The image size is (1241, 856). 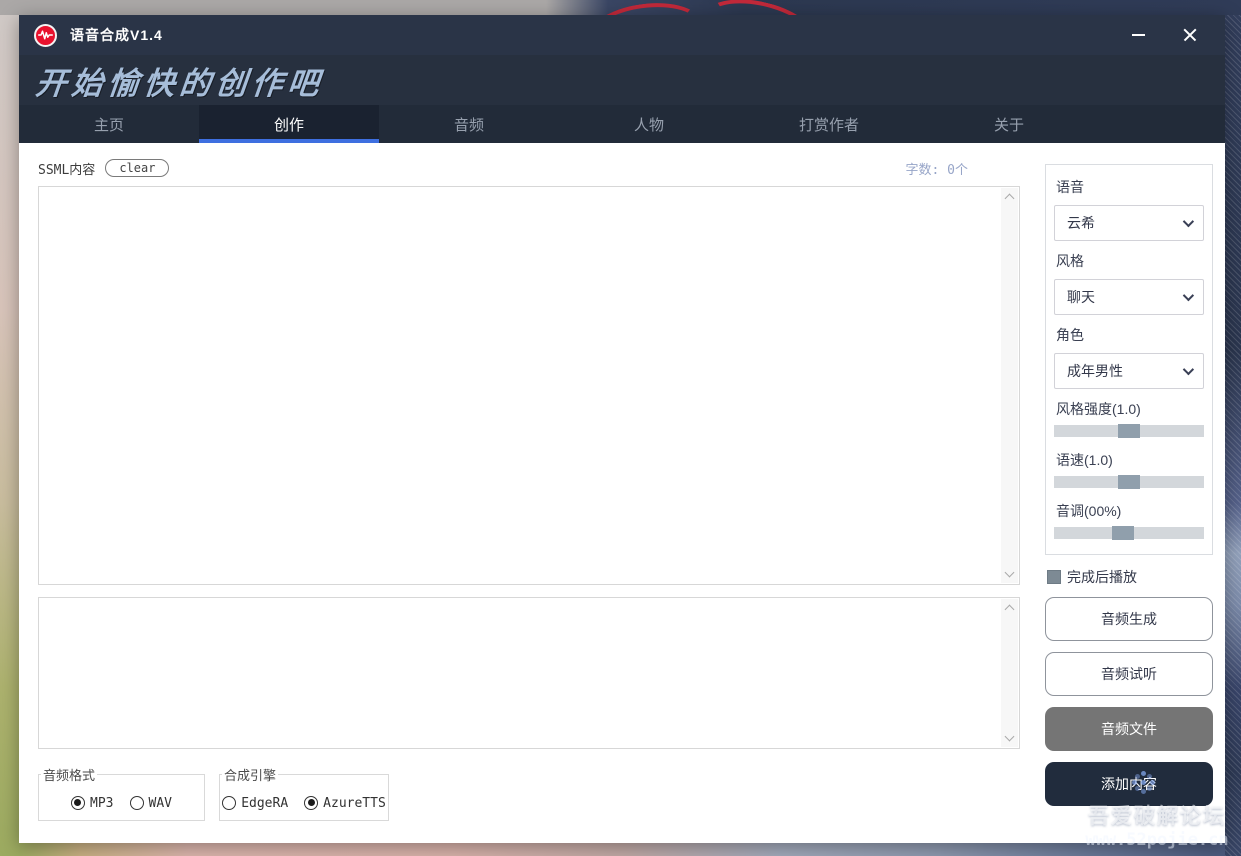 What do you see at coordinates (829, 124) in the screenshot?
I see `tab-donate: 打赏作者` at bounding box center [829, 124].